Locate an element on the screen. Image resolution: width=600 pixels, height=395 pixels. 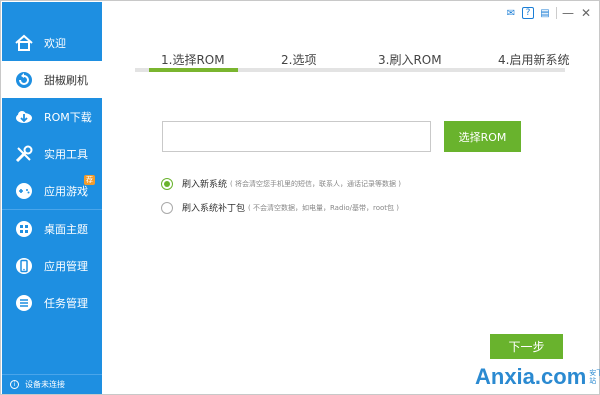
option-title: 刷入新系统 is located at coordinates (205, 185).